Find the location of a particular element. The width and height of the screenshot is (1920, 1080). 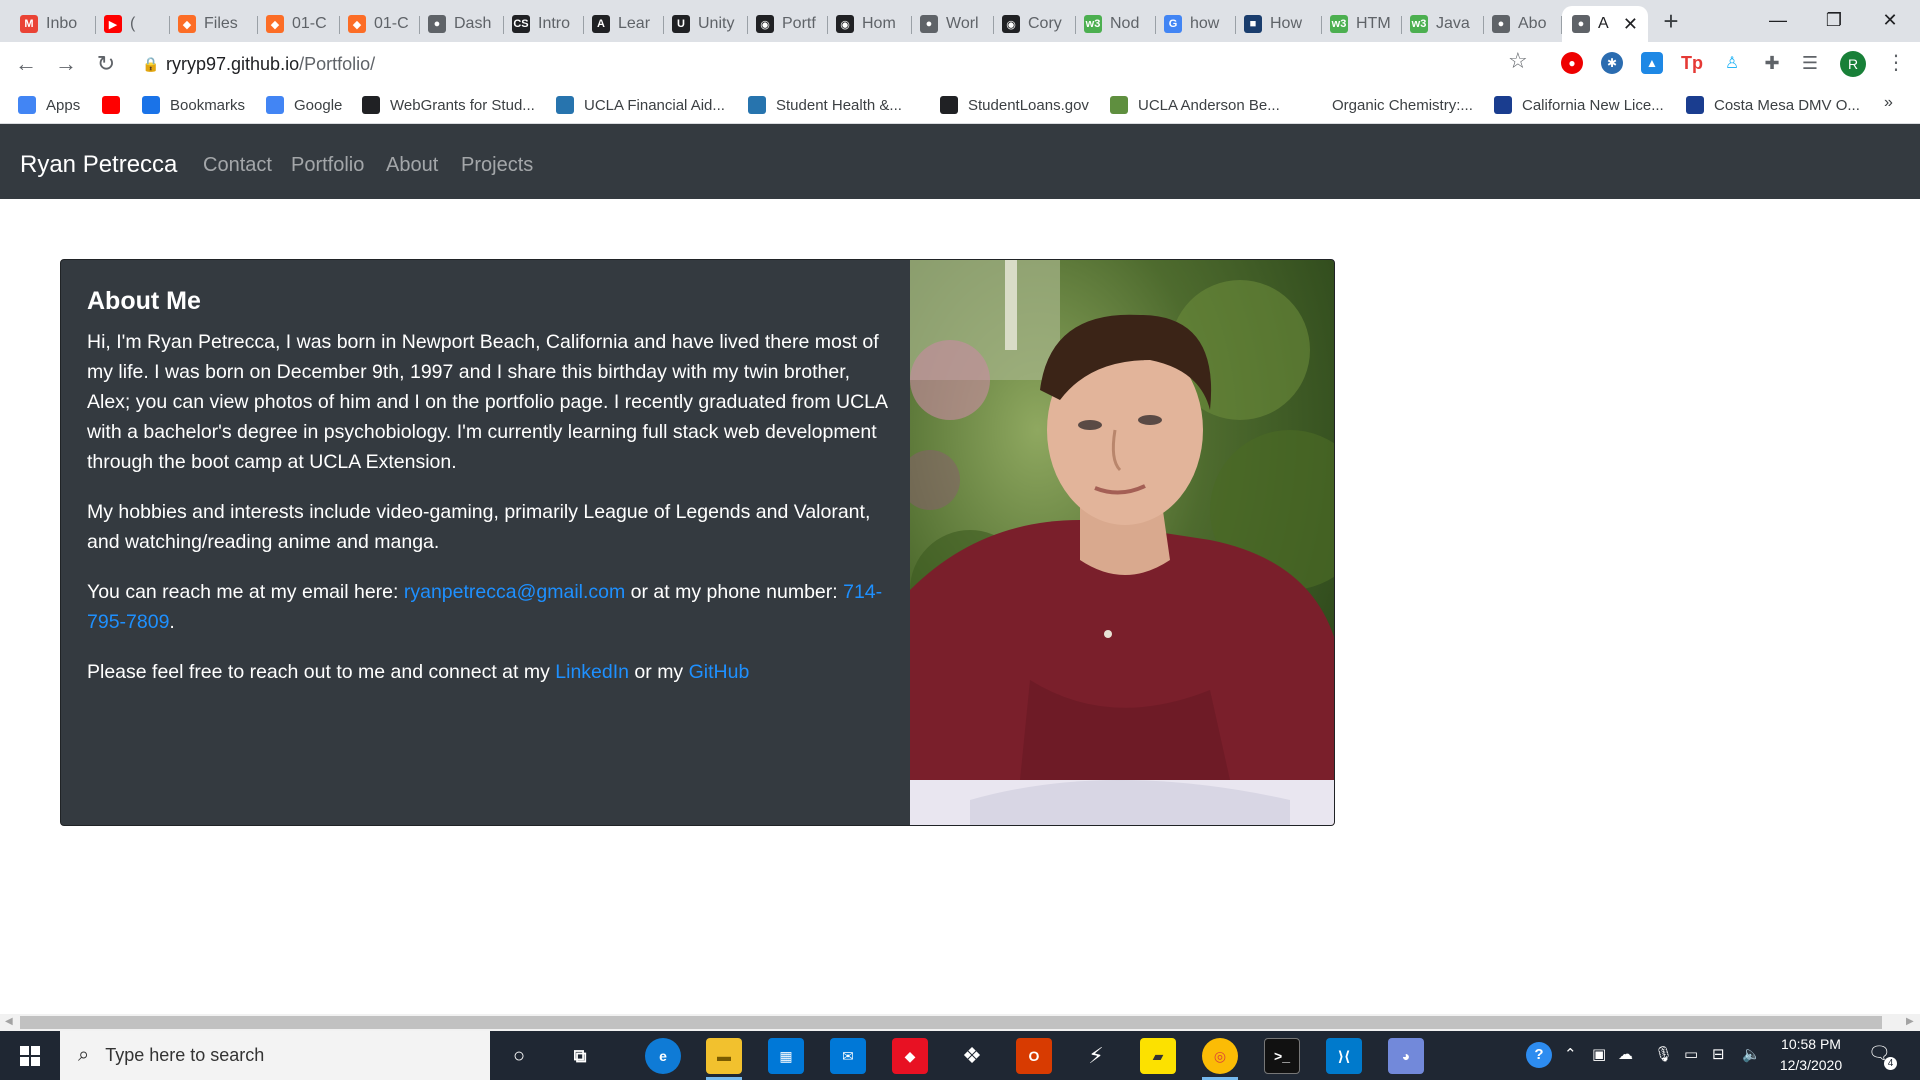

edge-icon: e is located at coordinates (663, 1056).